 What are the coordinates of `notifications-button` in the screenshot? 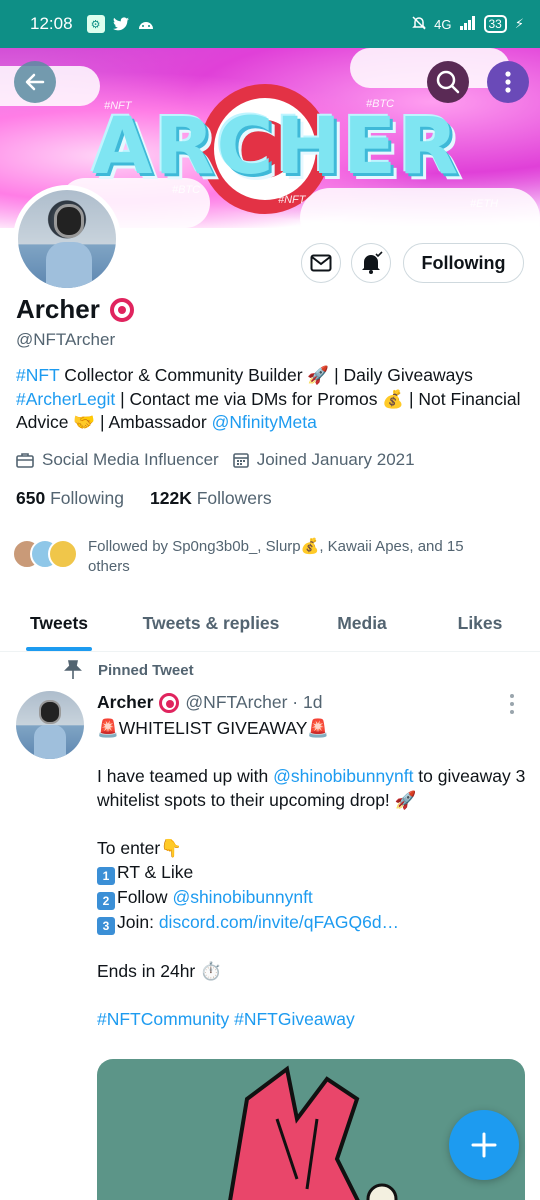 It's located at (371, 263).